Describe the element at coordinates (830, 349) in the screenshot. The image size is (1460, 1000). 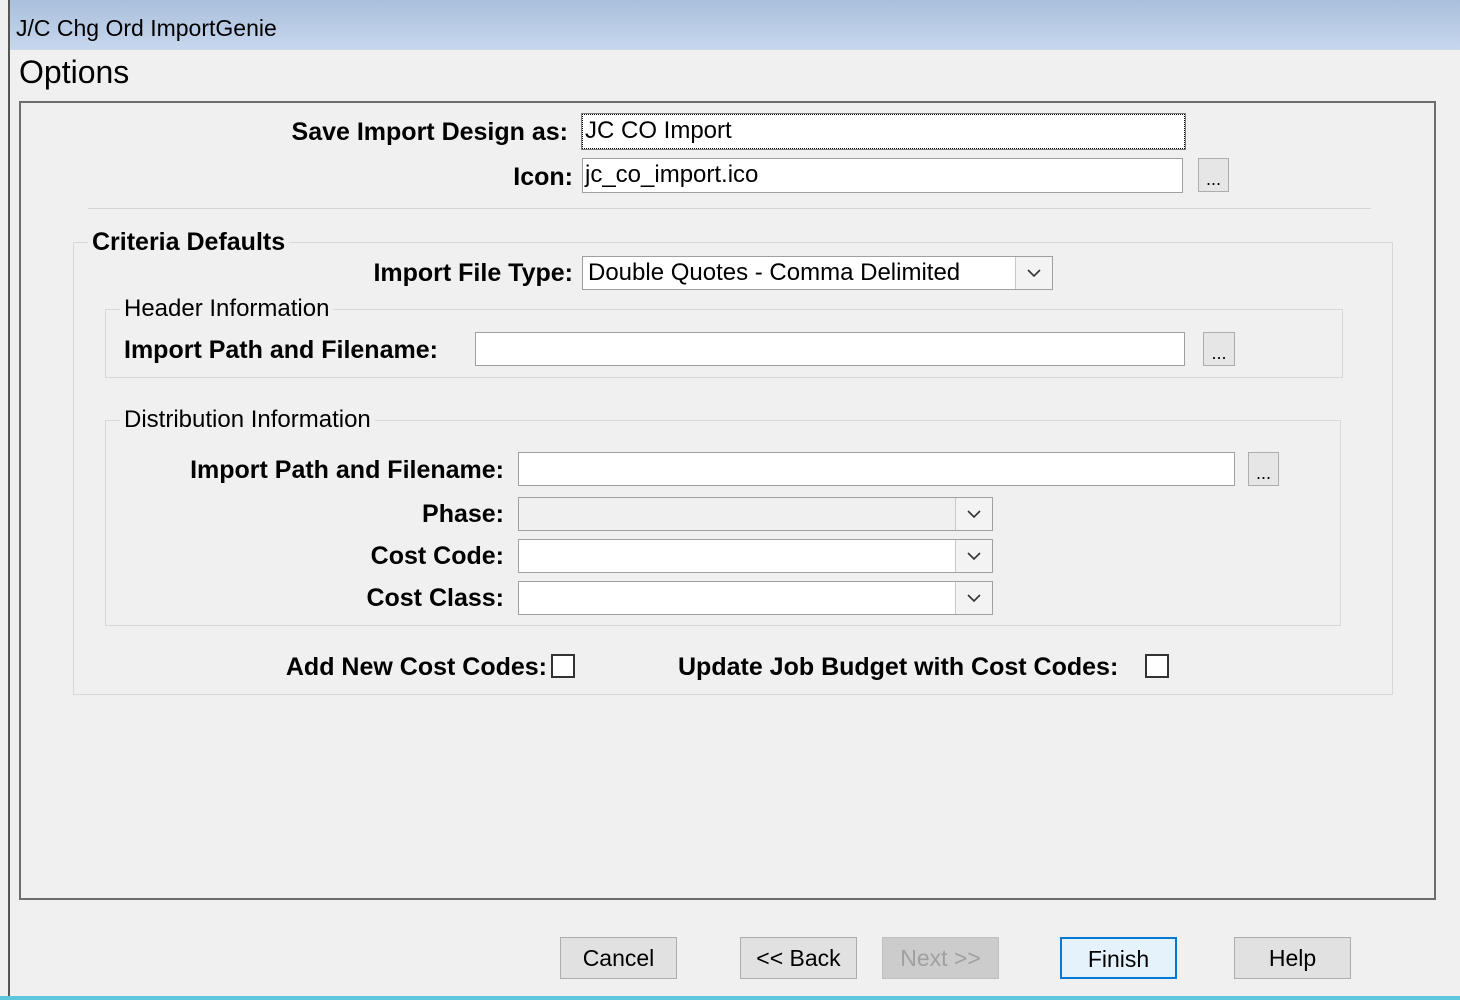
I see `header-path-input` at that location.